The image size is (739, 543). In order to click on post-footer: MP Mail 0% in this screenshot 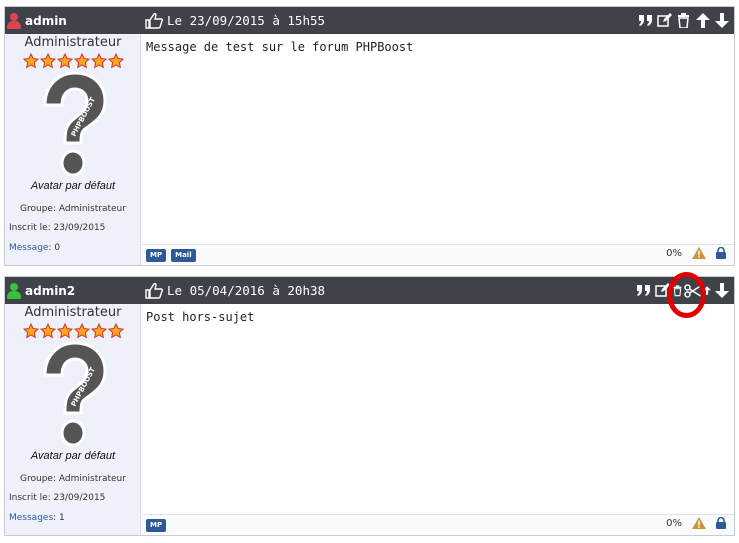, I will do `click(438, 254)`.